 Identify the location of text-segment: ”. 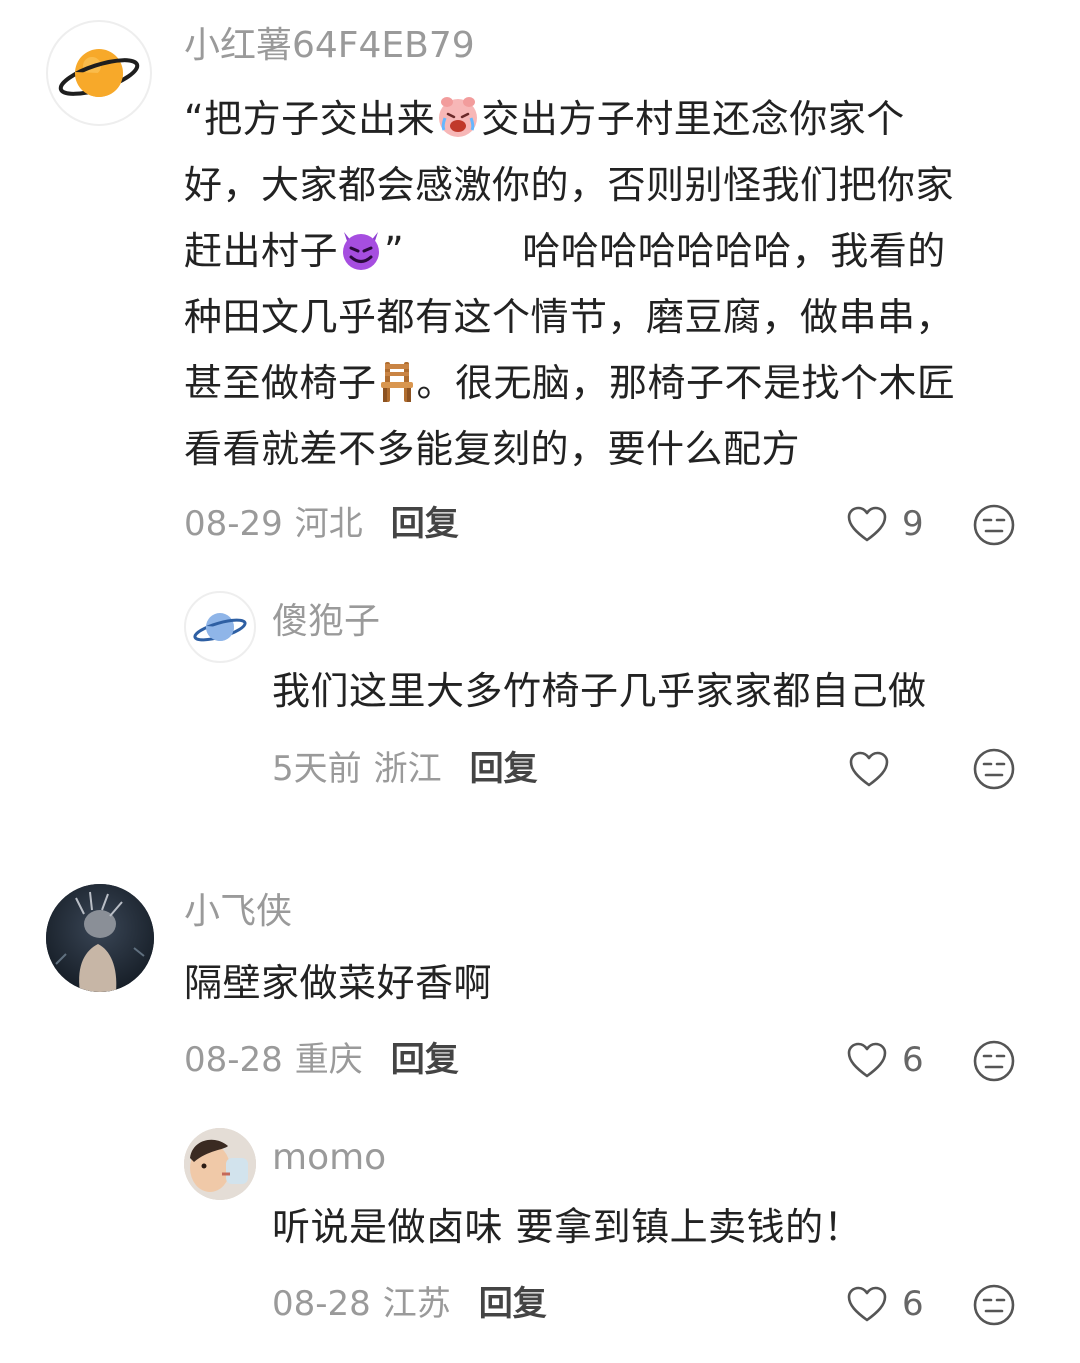
(394, 251).